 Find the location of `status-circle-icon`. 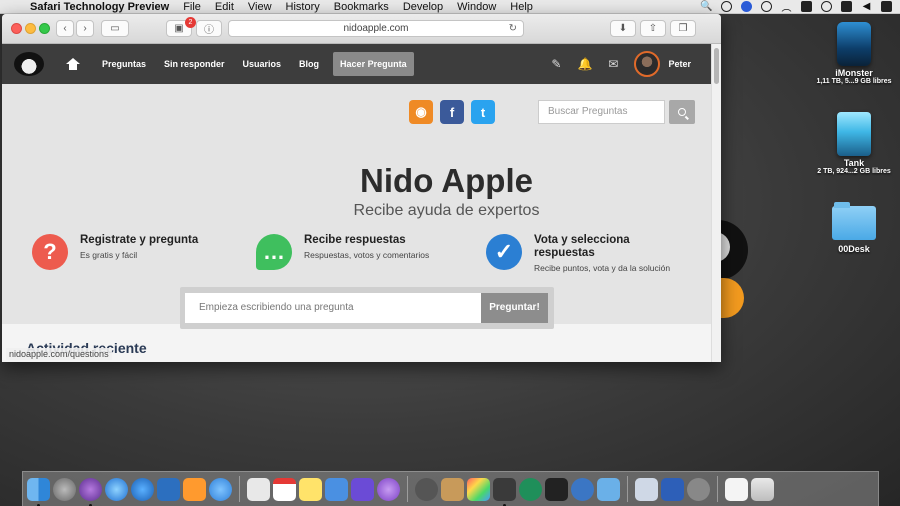

status-circle-icon is located at coordinates (726, 6).